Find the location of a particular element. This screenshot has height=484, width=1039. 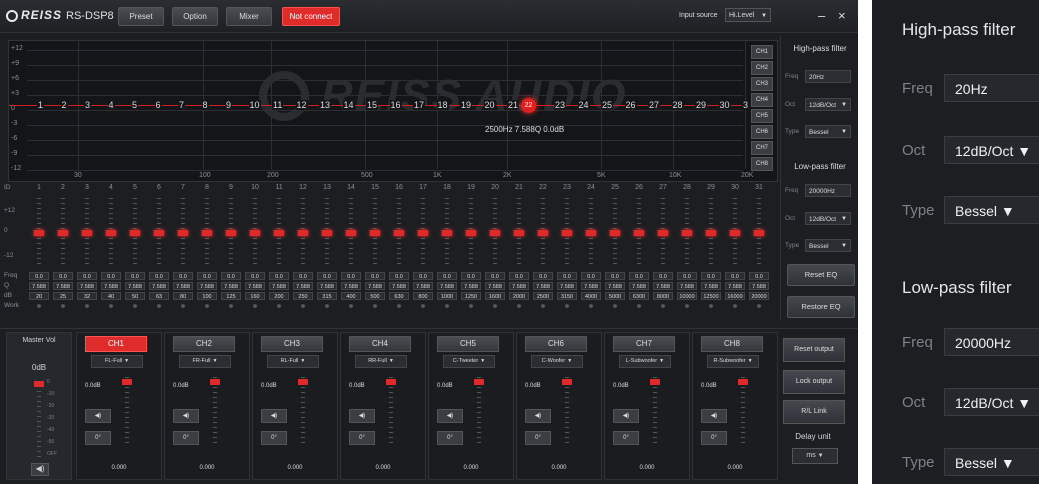

band-freq-value: 500 is located at coordinates (375, 296).